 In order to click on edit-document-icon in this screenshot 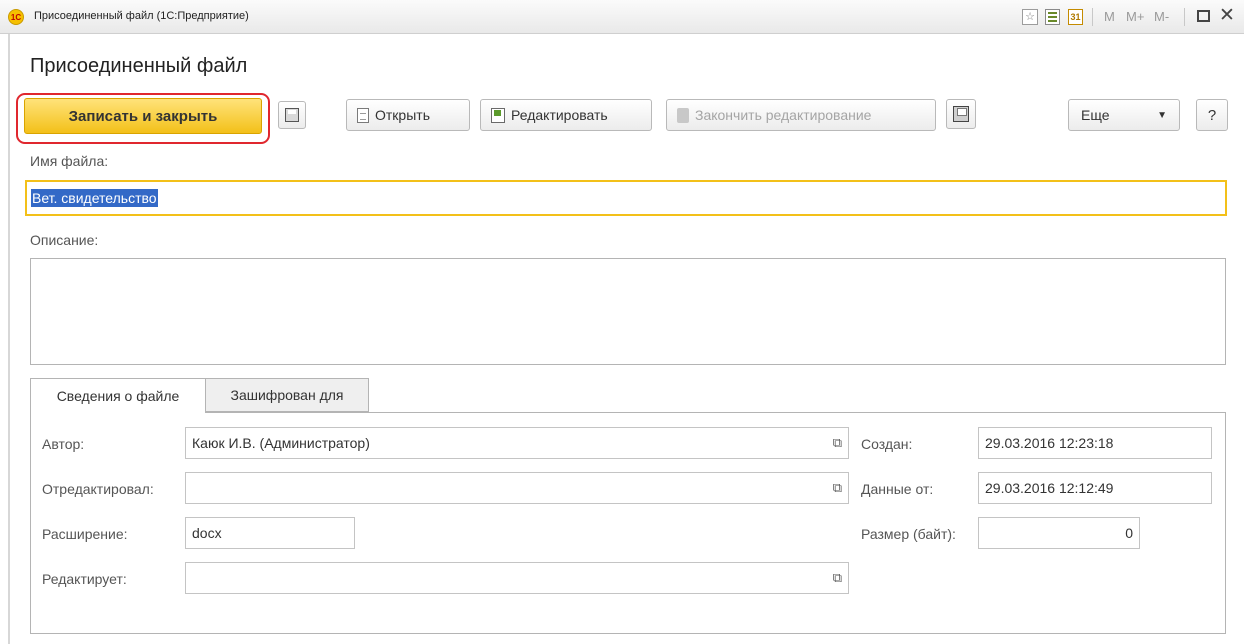, I will do `click(498, 115)`.